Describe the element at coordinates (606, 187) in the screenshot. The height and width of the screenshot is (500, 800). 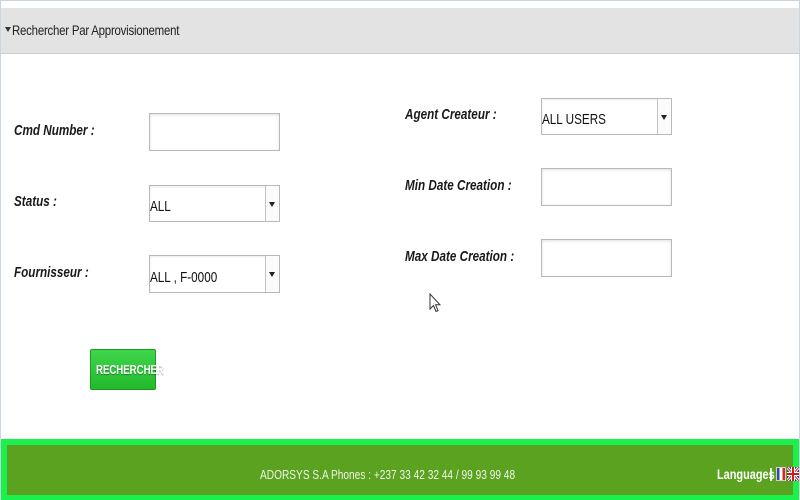
I see `min-date-creation-input` at that location.